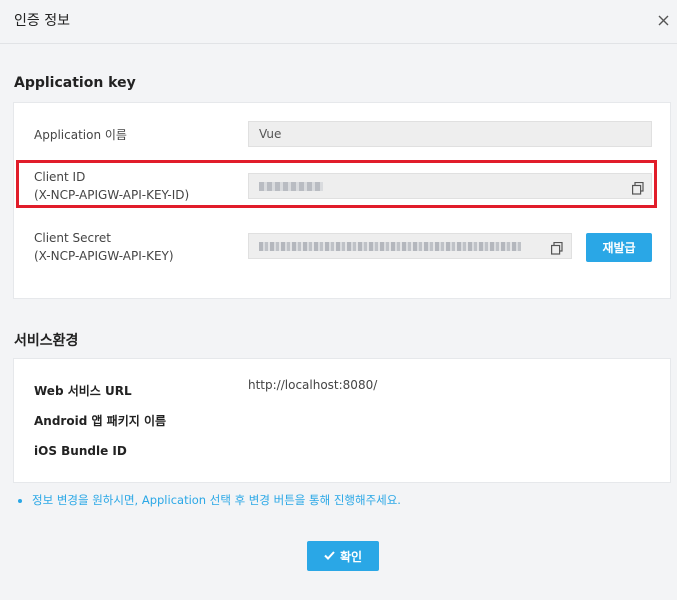 This screenshot has width=677, height=600. What do you see at coordinates (291, 186) in the screenshot?
I see `masked-client-id` at bounding box center [291, 186].